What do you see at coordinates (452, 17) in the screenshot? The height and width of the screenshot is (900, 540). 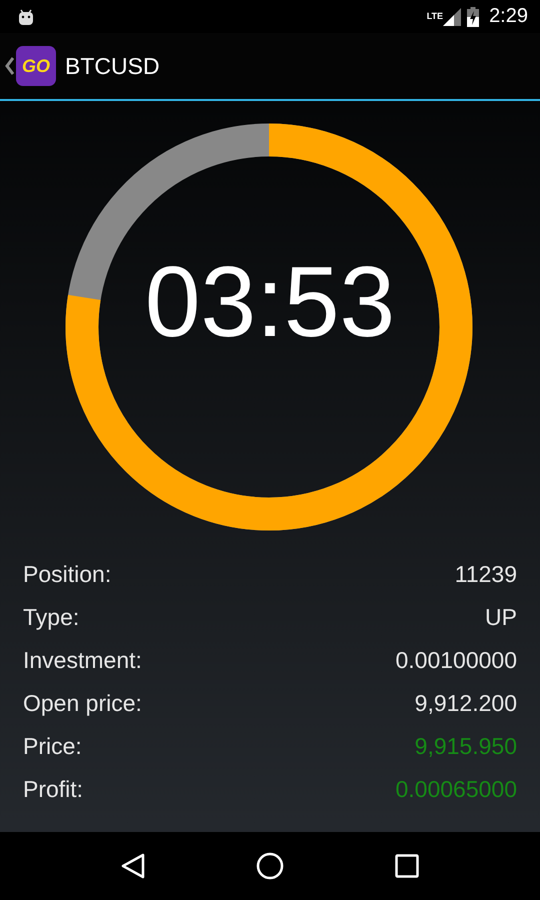 I see `signal-icon` at bounding box center [452, 17].